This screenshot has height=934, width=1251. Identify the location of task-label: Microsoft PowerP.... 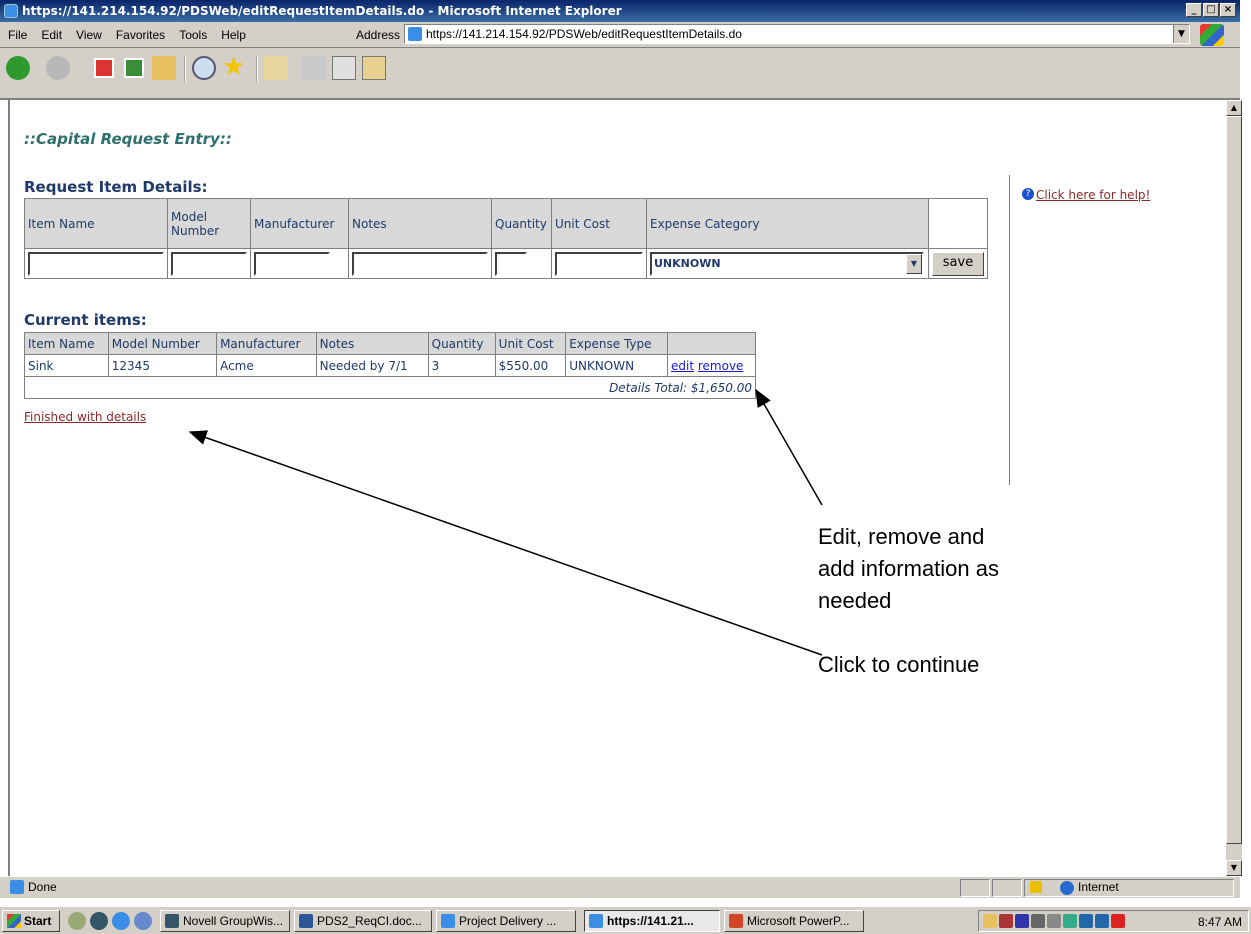
(798, 921).